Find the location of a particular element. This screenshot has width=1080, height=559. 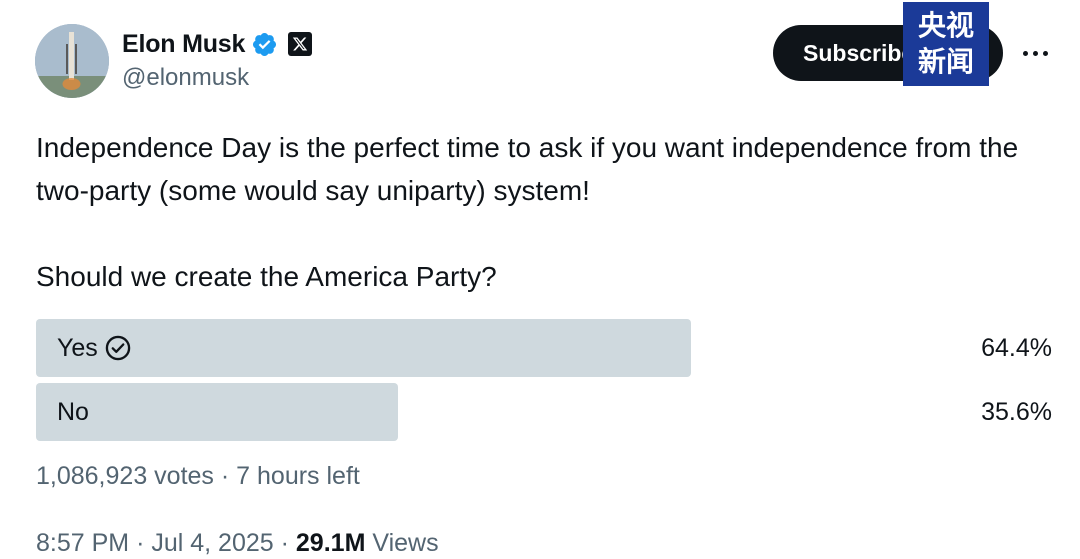

views-count: 29.1M is located at coordinates (330, 543).